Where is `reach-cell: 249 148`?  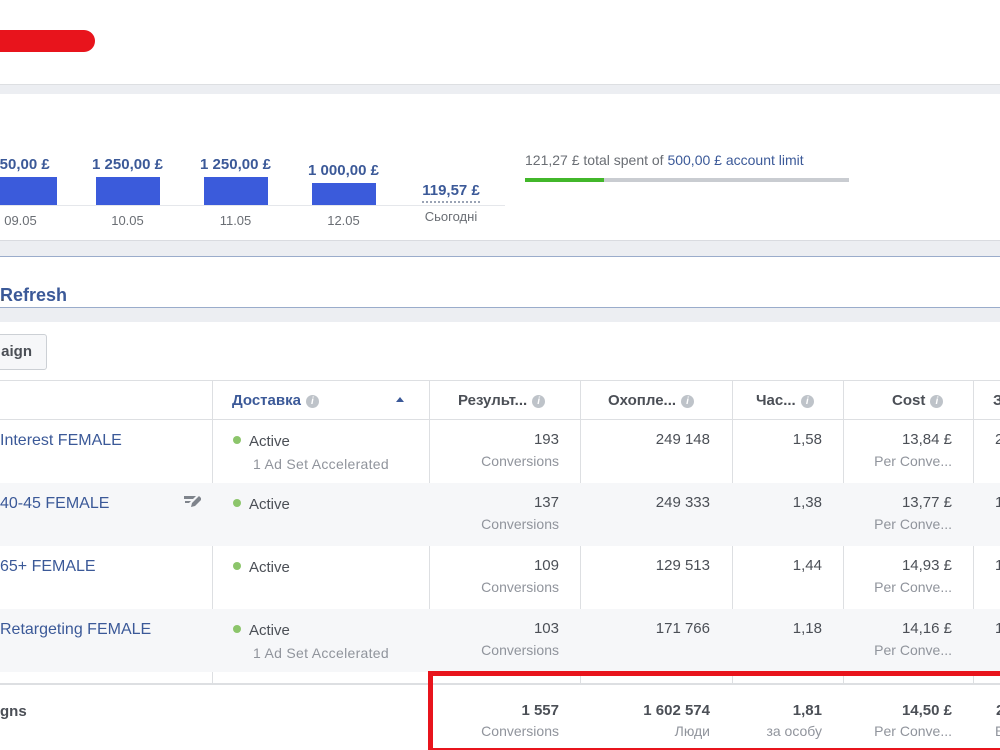 reach-cell: 249 148 is located at coordinates (682, 439).